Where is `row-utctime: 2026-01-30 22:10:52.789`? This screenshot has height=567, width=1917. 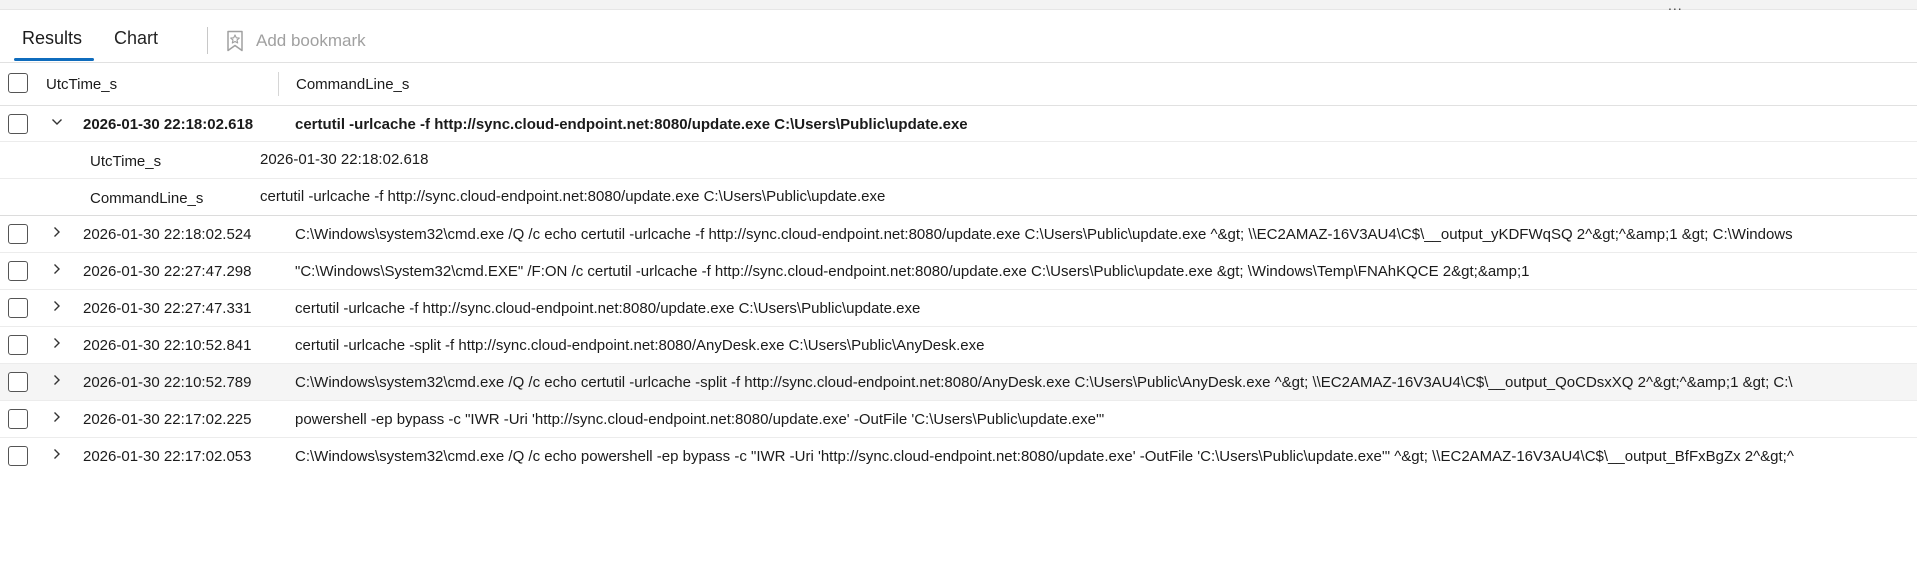 row-utctime: 2026-01-30 22:10:52.789 is located at coordinates (167, 382).